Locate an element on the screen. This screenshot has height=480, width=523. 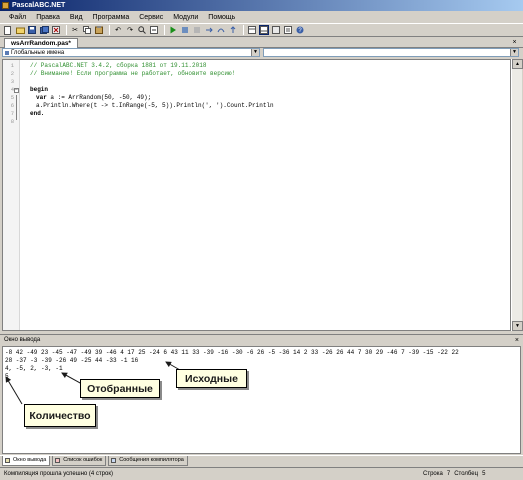
title-bar: PascalABC.NET is located at coordinates (261, 5).